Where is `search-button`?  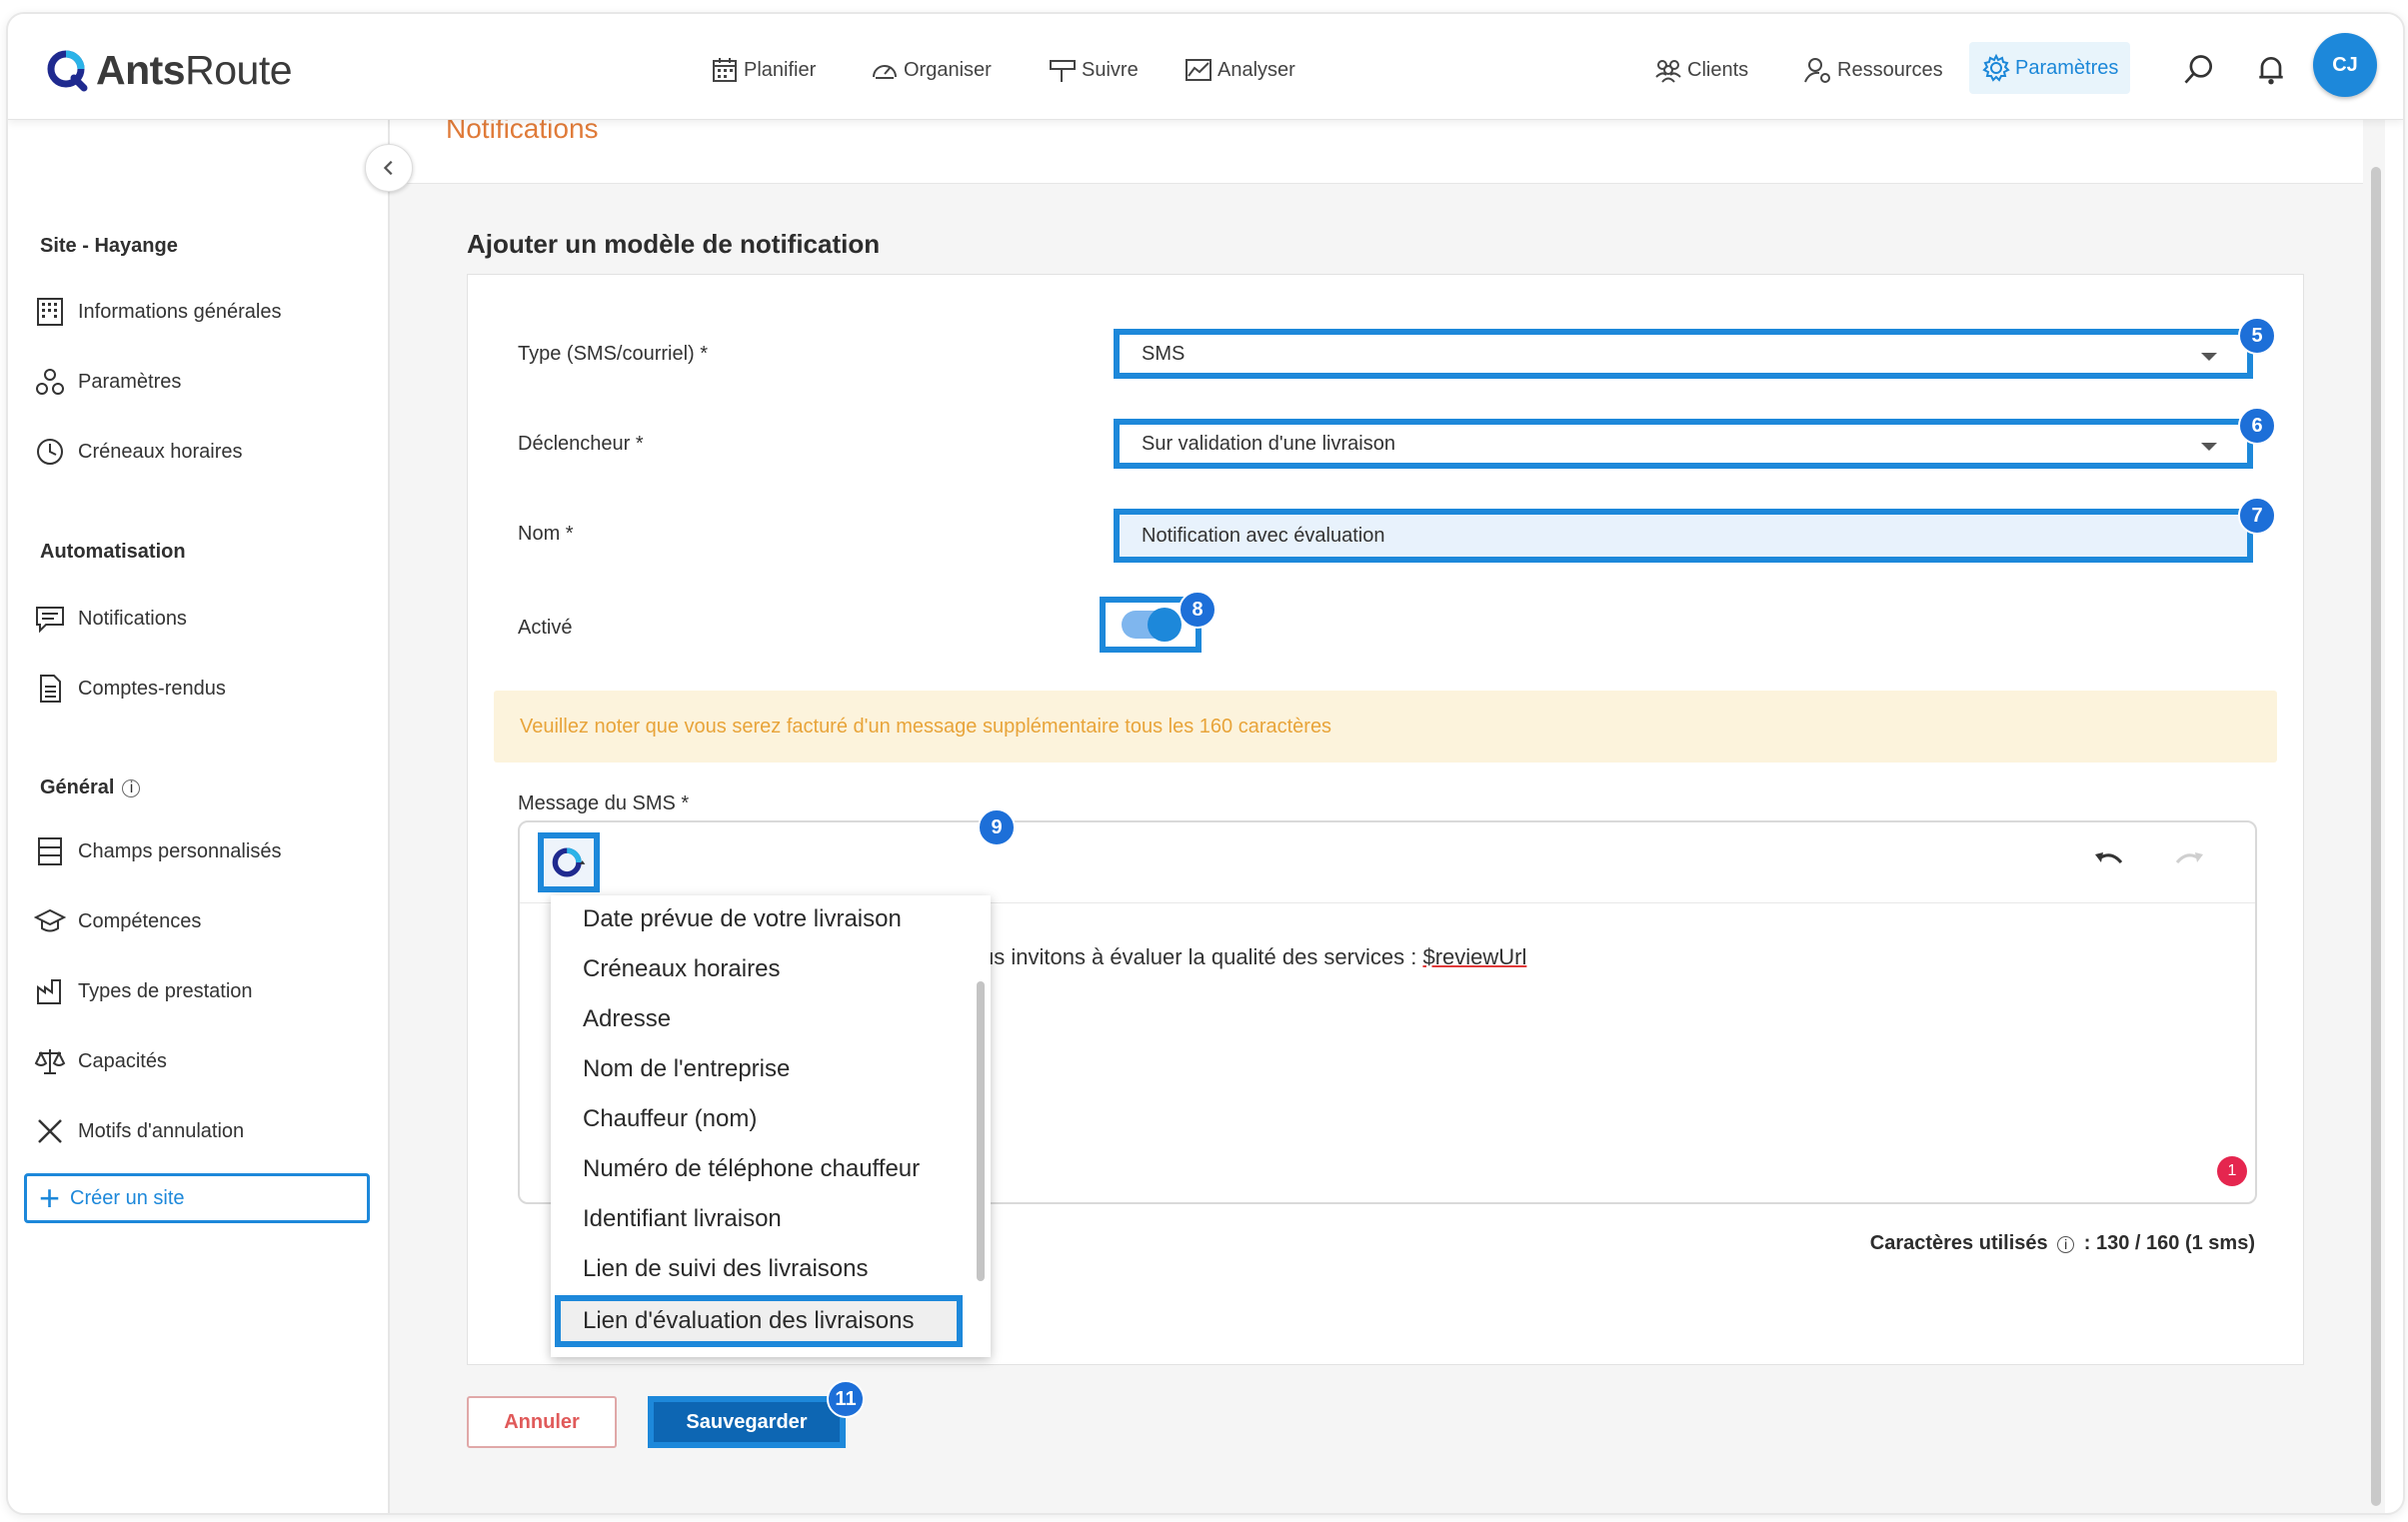
search-button is located at coordinates (2199, 70).